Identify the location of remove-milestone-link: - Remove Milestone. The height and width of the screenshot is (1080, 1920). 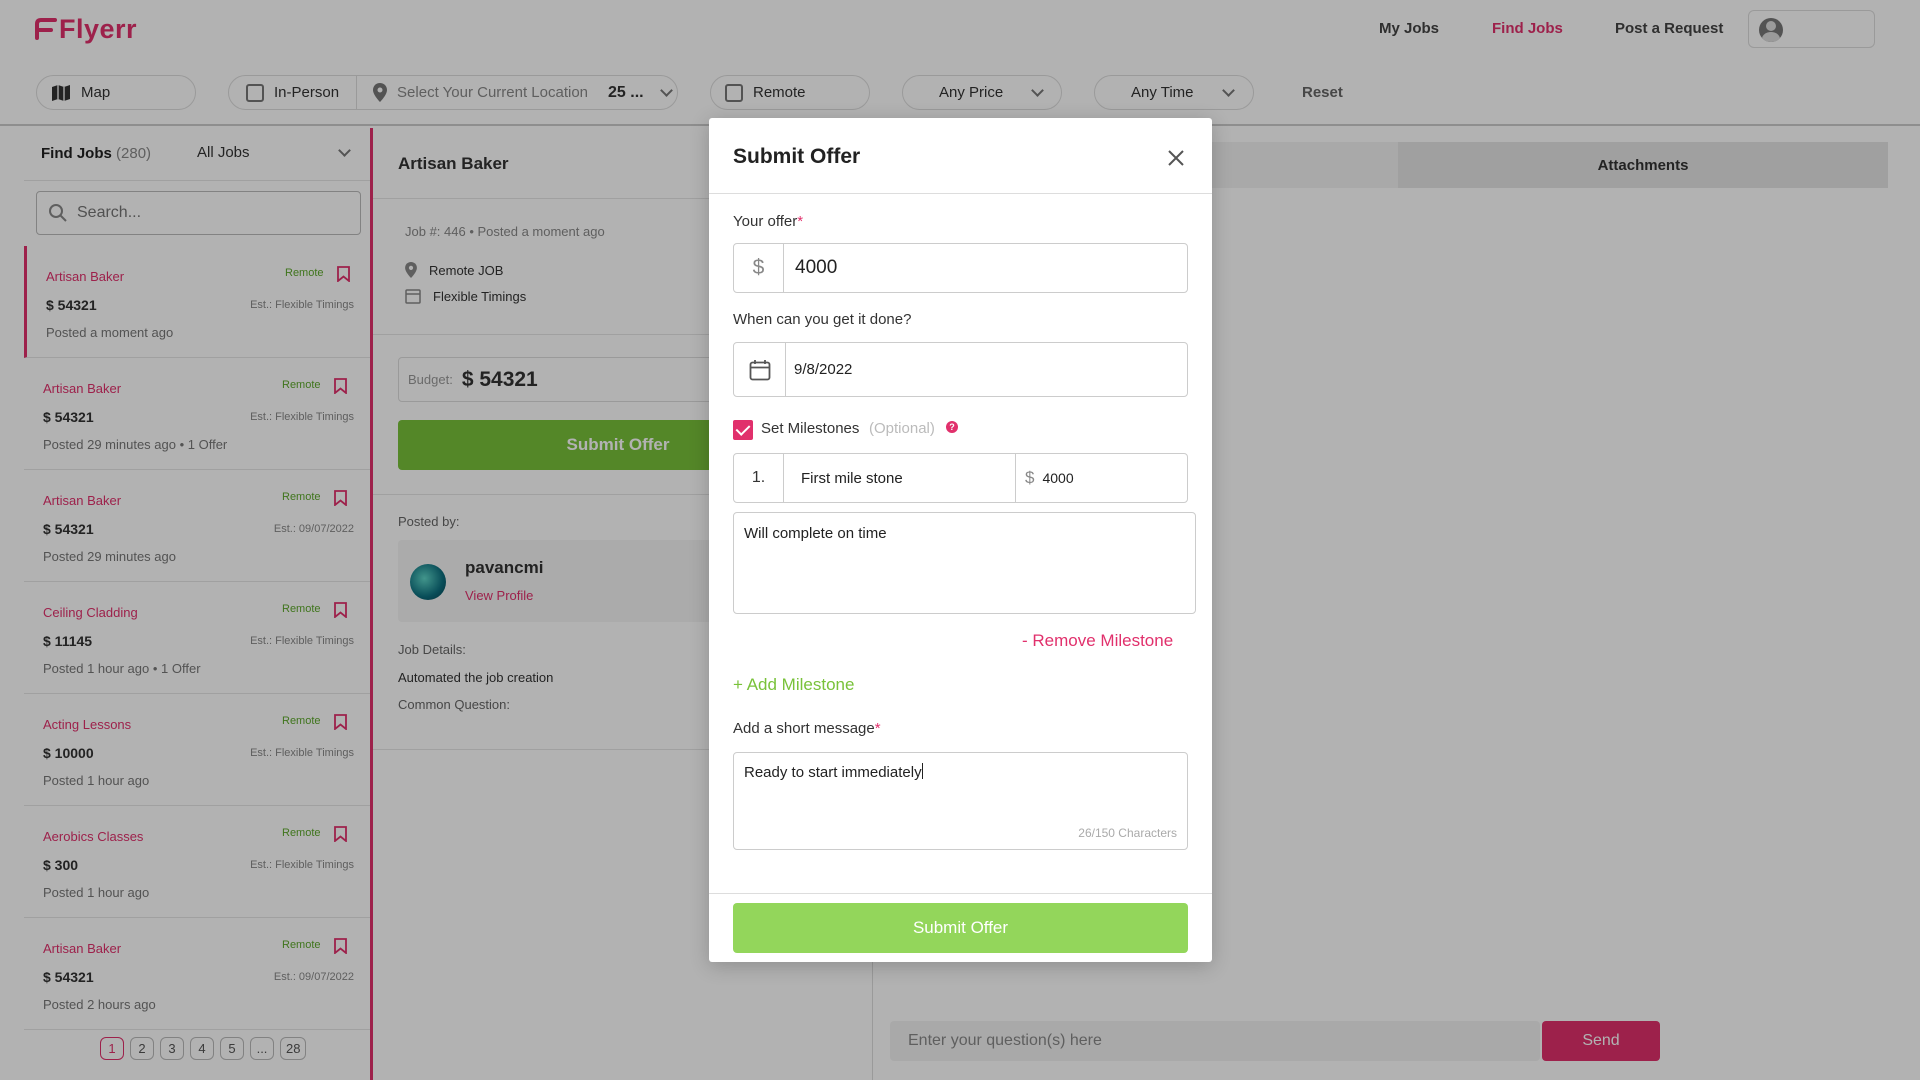
(1097, 641).